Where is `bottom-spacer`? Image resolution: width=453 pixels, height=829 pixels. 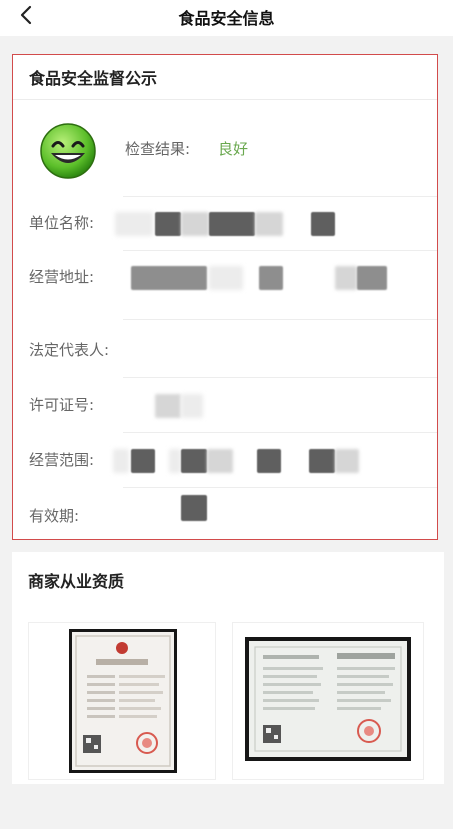 bottom-spacer is located at coordinates (226, 812).